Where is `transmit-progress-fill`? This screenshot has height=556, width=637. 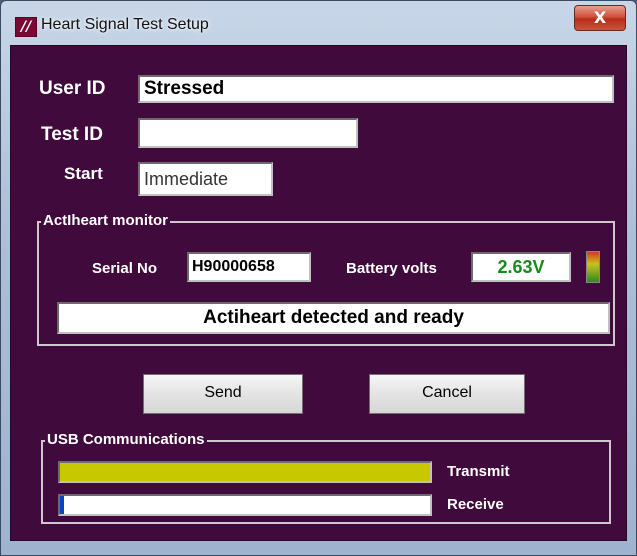 transmit-progress-fill is located at coordinates (245, 472).